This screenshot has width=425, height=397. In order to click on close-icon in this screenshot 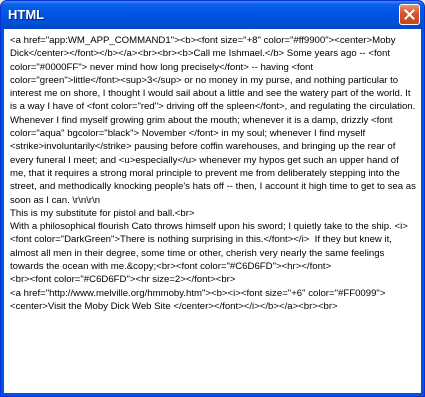, I will do `click(409, 14)`.